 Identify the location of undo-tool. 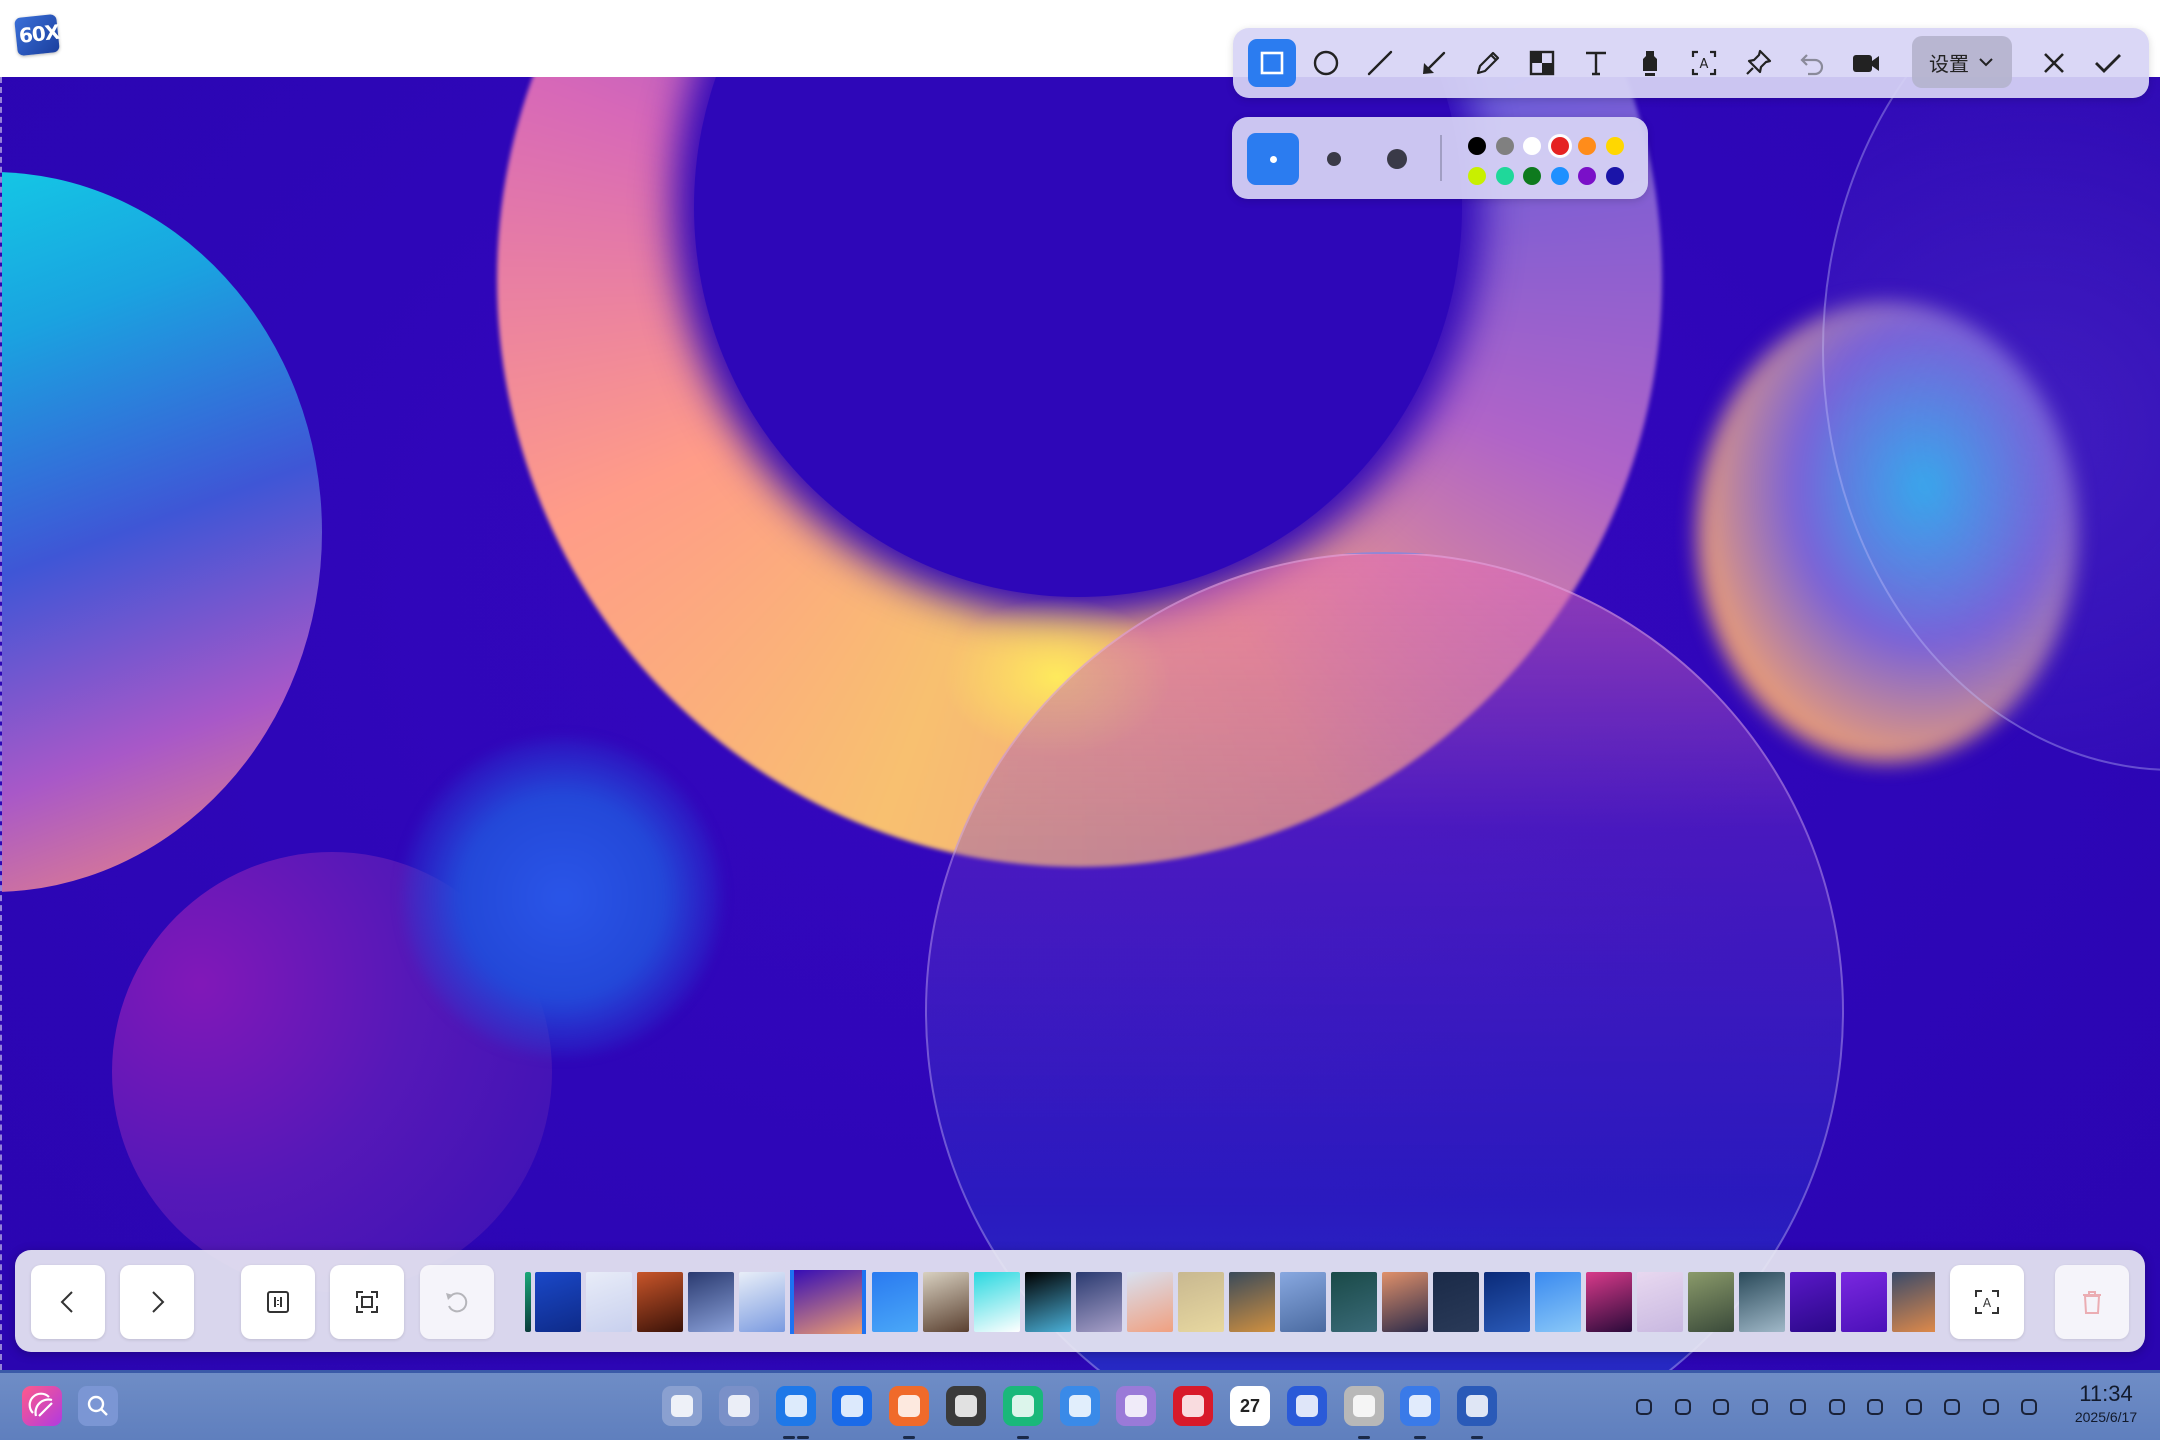
(1812, 63).